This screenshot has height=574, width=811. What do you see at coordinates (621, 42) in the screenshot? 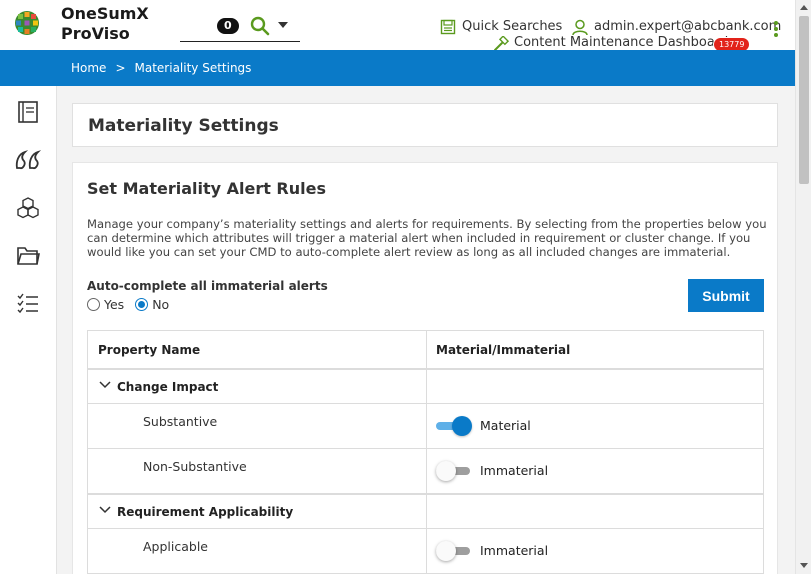
I see `cmd-dashboard-label: Content Maintenance Dashboard` at bounding box center [621, 42].